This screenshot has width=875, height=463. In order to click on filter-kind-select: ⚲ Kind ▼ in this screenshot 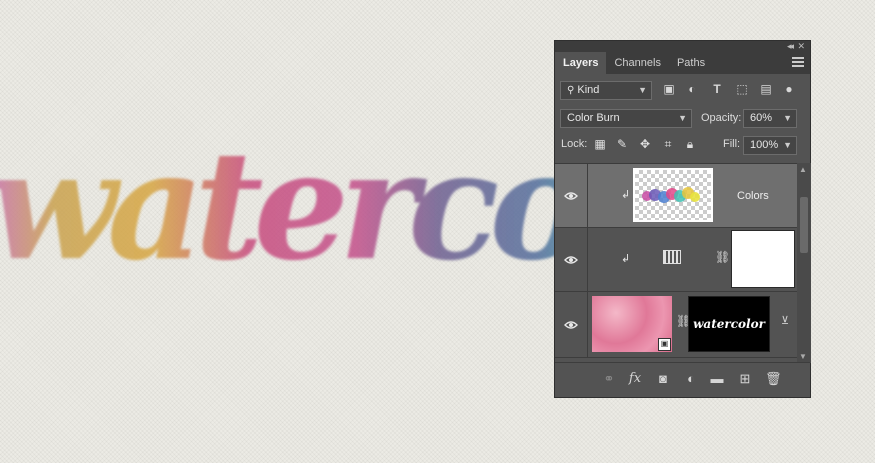, I will do `click(606, 90)`.